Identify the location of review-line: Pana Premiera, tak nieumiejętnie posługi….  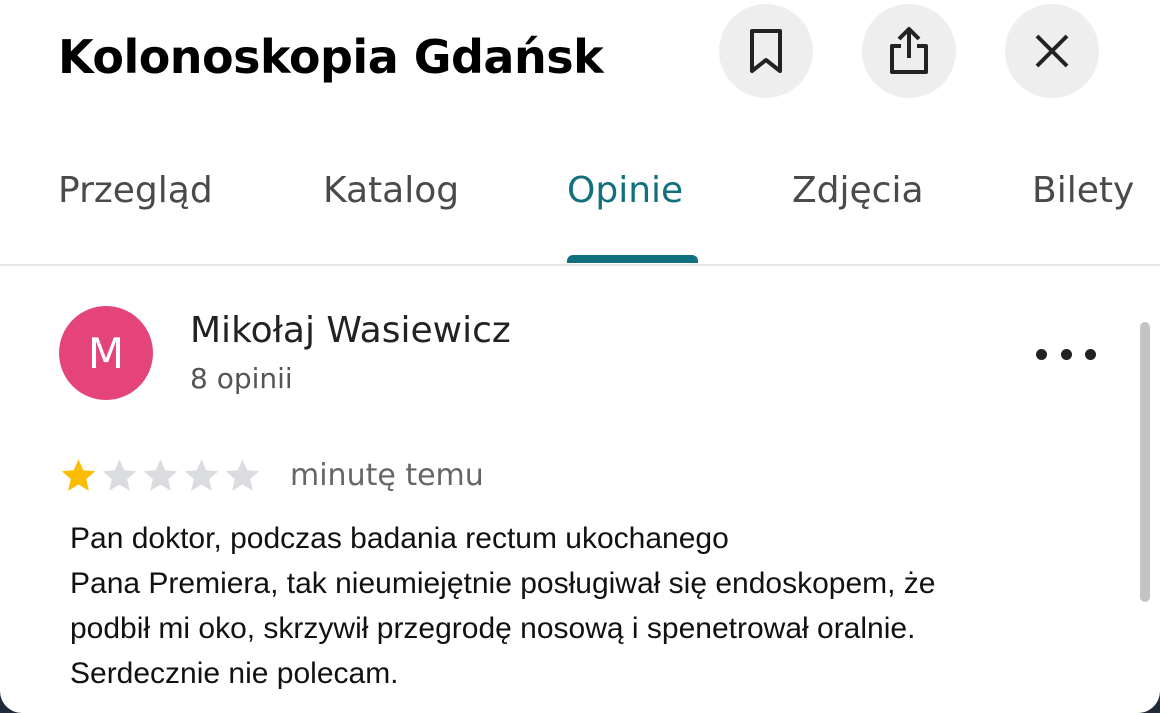
(503, 583).